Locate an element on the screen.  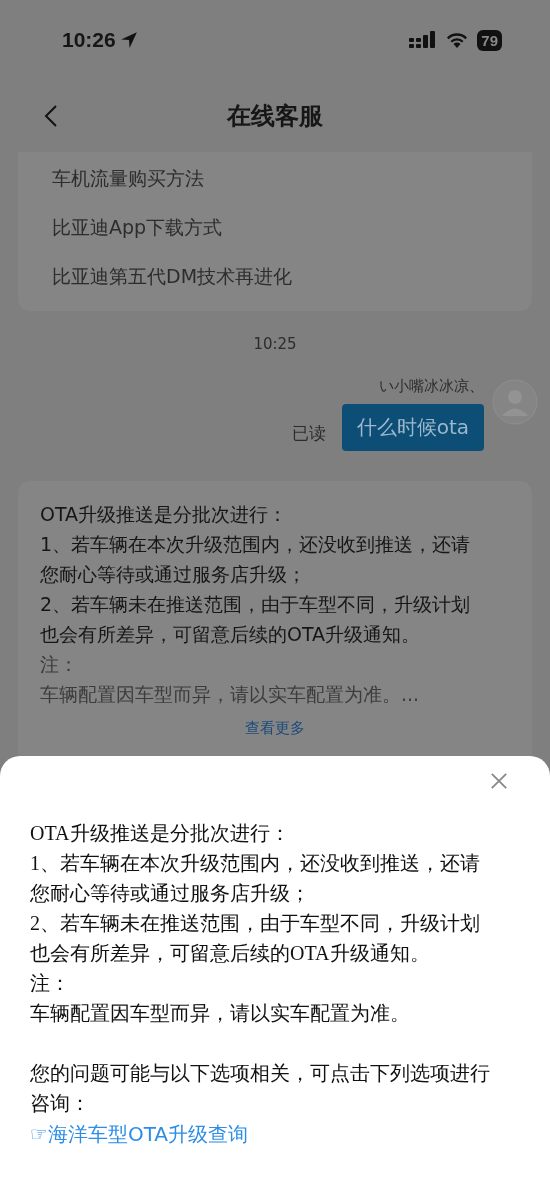
suggestion-link: 比亚迪第五代DM技术再进化 is located at coordinates (275, 276).